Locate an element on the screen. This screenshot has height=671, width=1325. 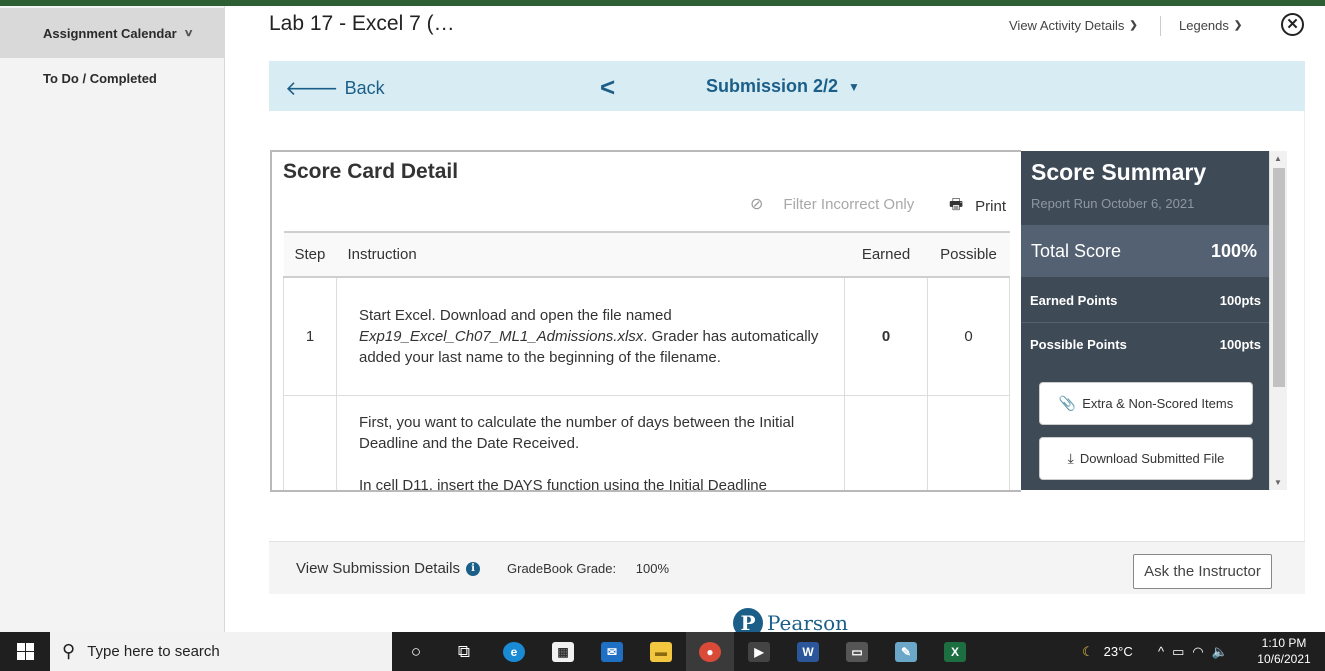
back-label: Back is located at coordinates (364, 88).